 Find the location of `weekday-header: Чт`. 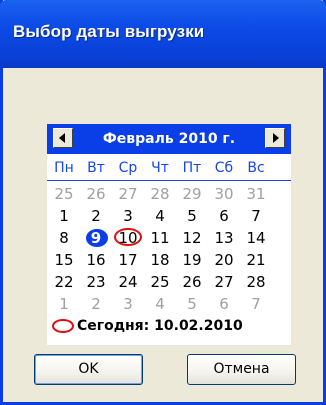

weekday-header: Чт is located at coordinates (160, 168).